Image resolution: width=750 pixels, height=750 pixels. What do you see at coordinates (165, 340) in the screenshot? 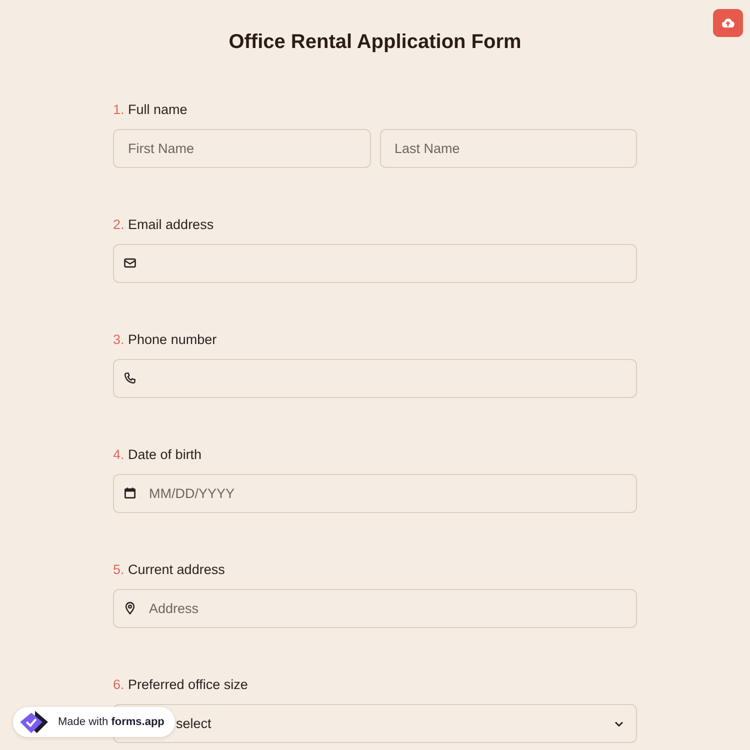
I see `question-label: 3. Phone number` at bounding box center [165, 340].